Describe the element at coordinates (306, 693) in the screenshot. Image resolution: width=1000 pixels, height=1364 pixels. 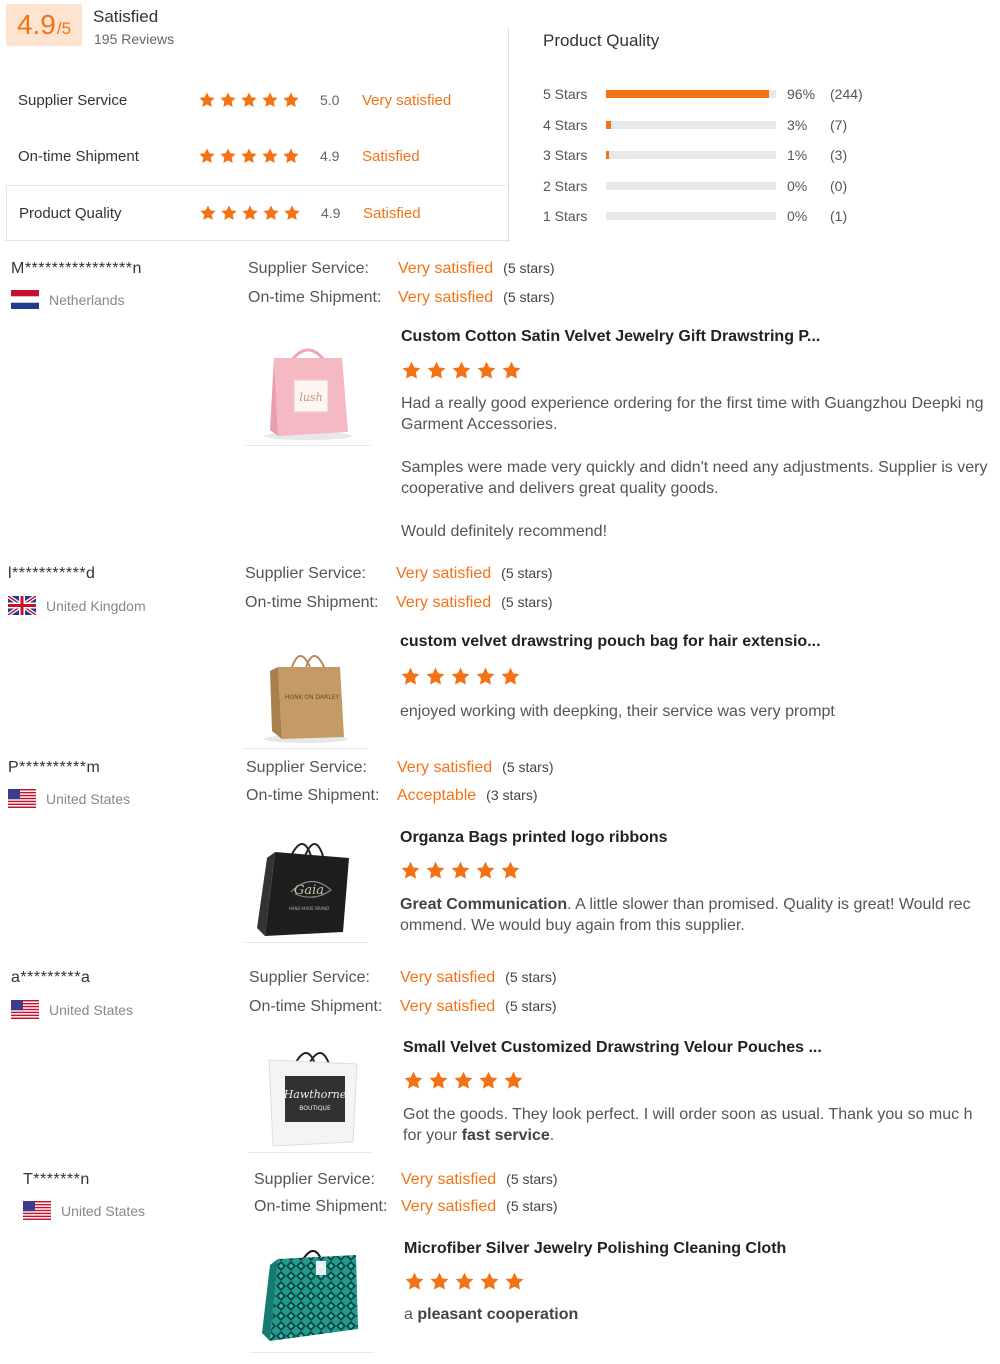
I see `product-image-kraft-bag: HONK ON DARLEY` at that location.